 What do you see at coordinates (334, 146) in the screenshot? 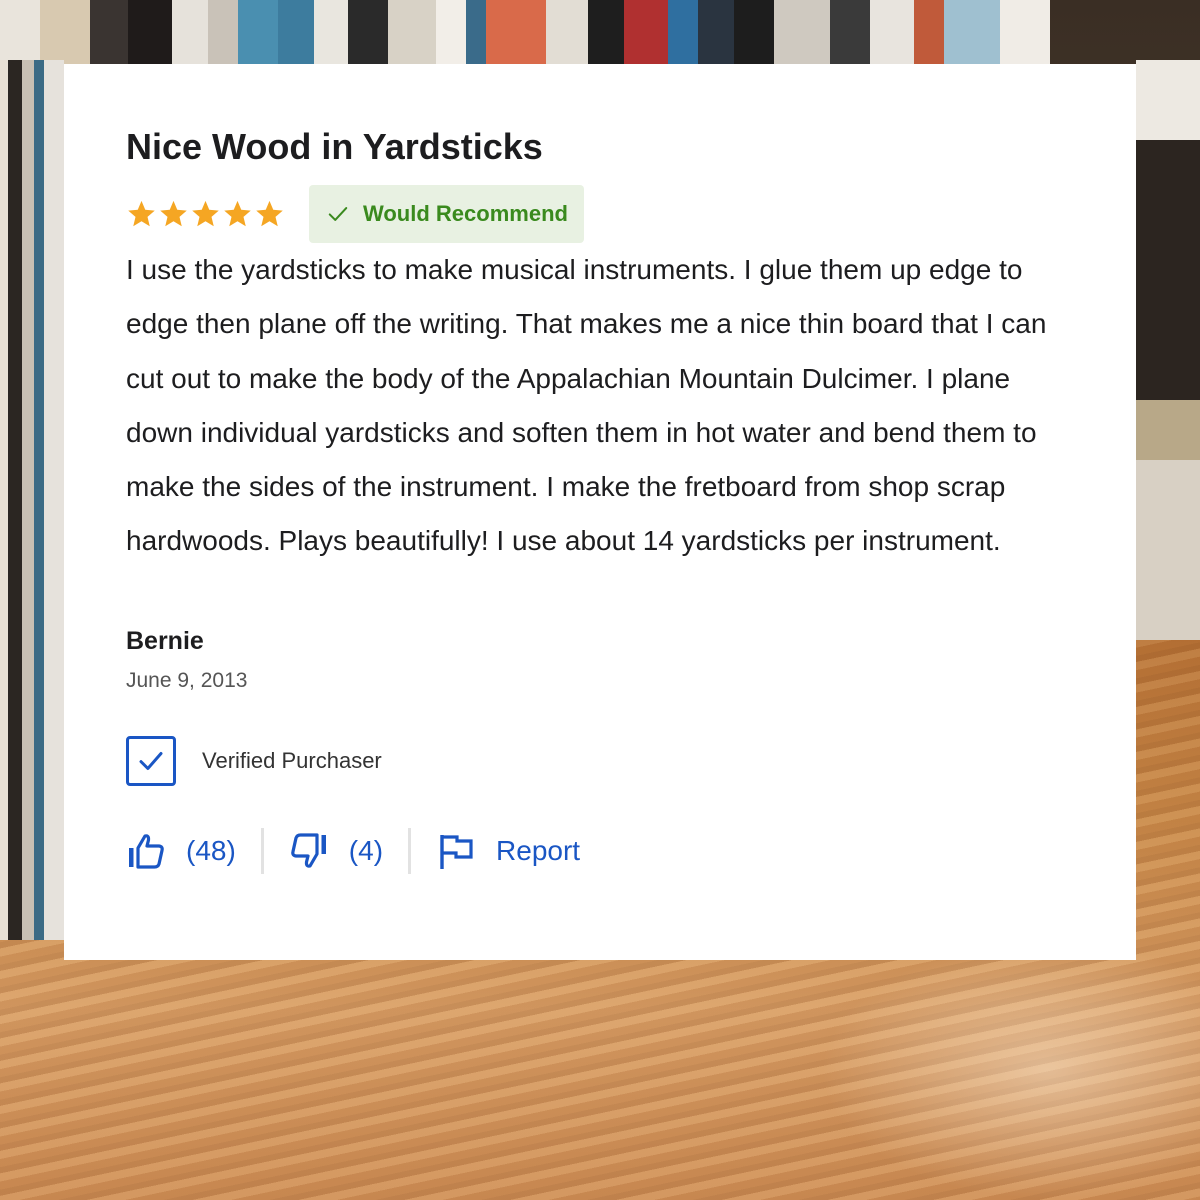
I see `review-title: Nice Wood in Yardsticks` at bounding box center [334, 146].